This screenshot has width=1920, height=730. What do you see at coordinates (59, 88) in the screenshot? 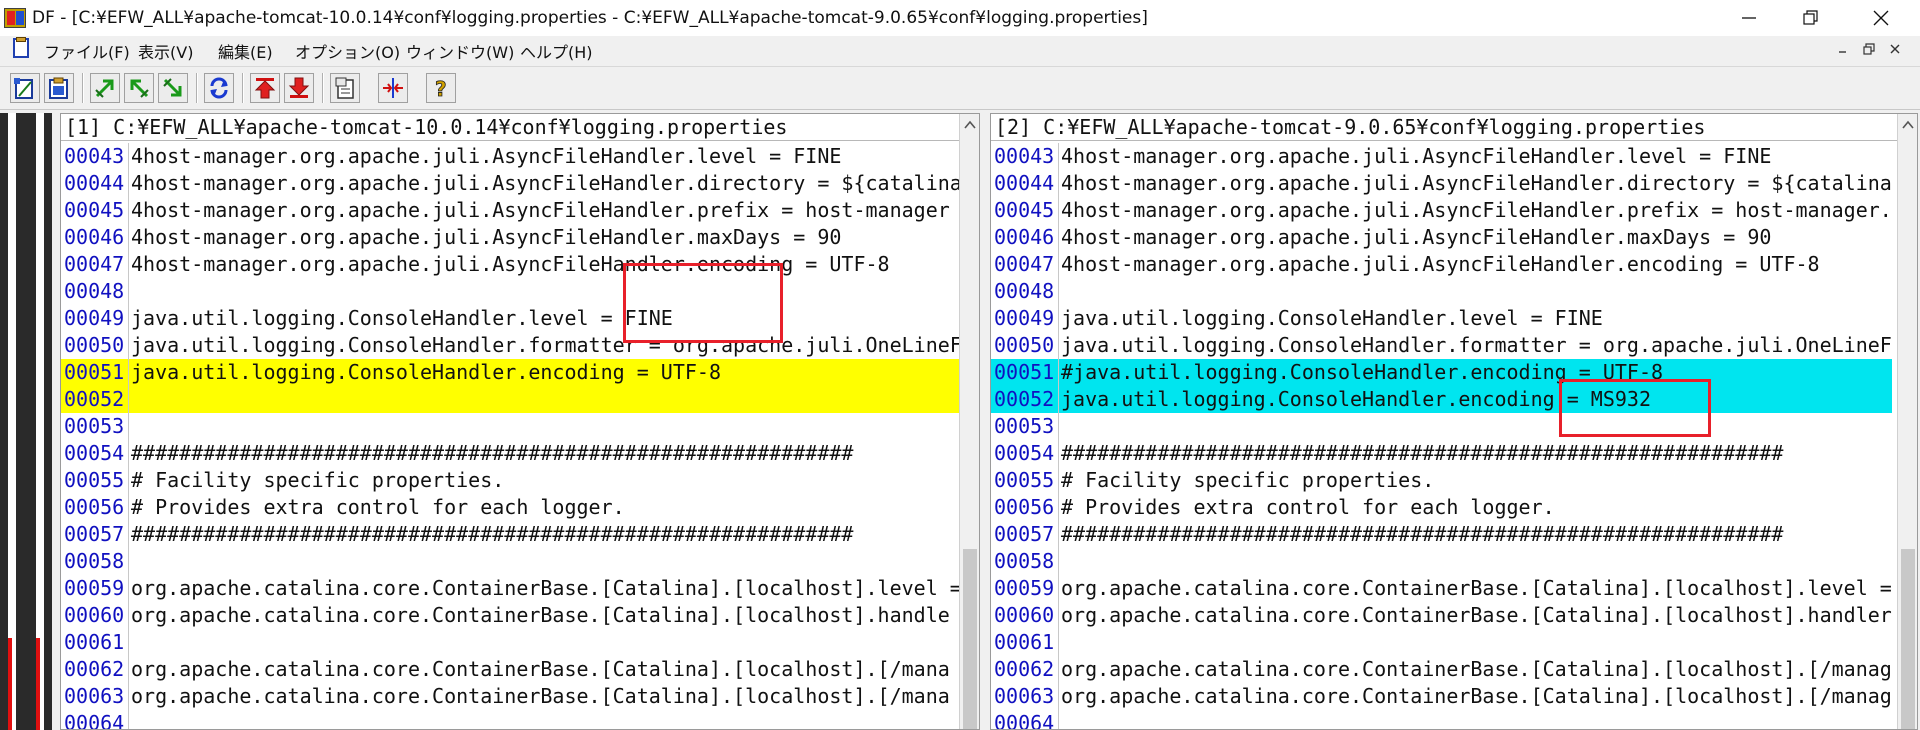
I see `paste-files-button` at bounding box center [59, 88].